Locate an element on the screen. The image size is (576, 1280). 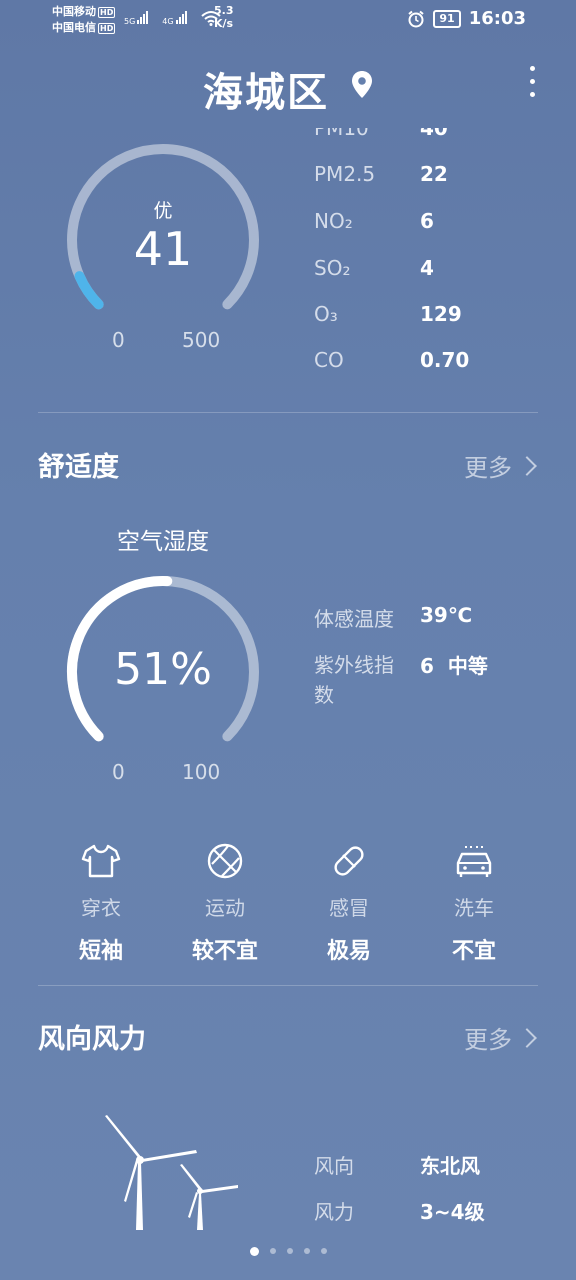
more-menu-icon is located at coordinates (533, 85).